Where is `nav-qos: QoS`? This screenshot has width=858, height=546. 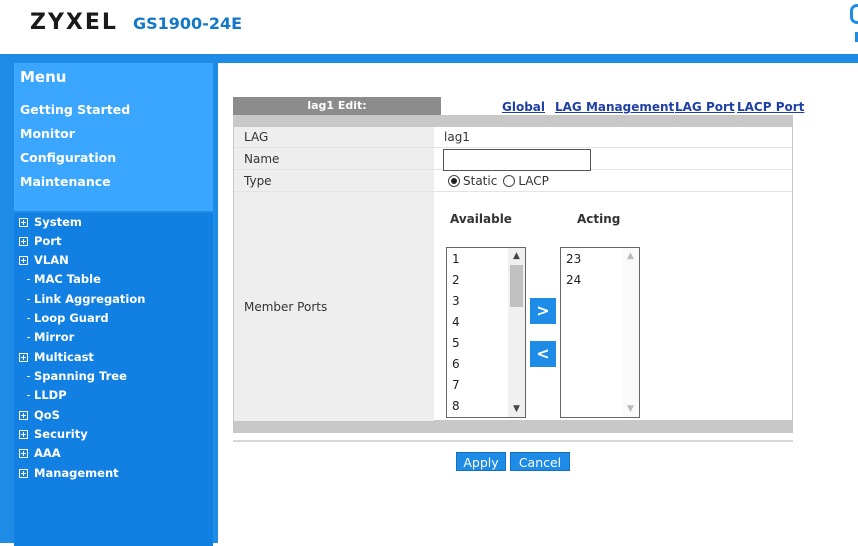
nav-qos: QoS is located at coordinates (39, 415).